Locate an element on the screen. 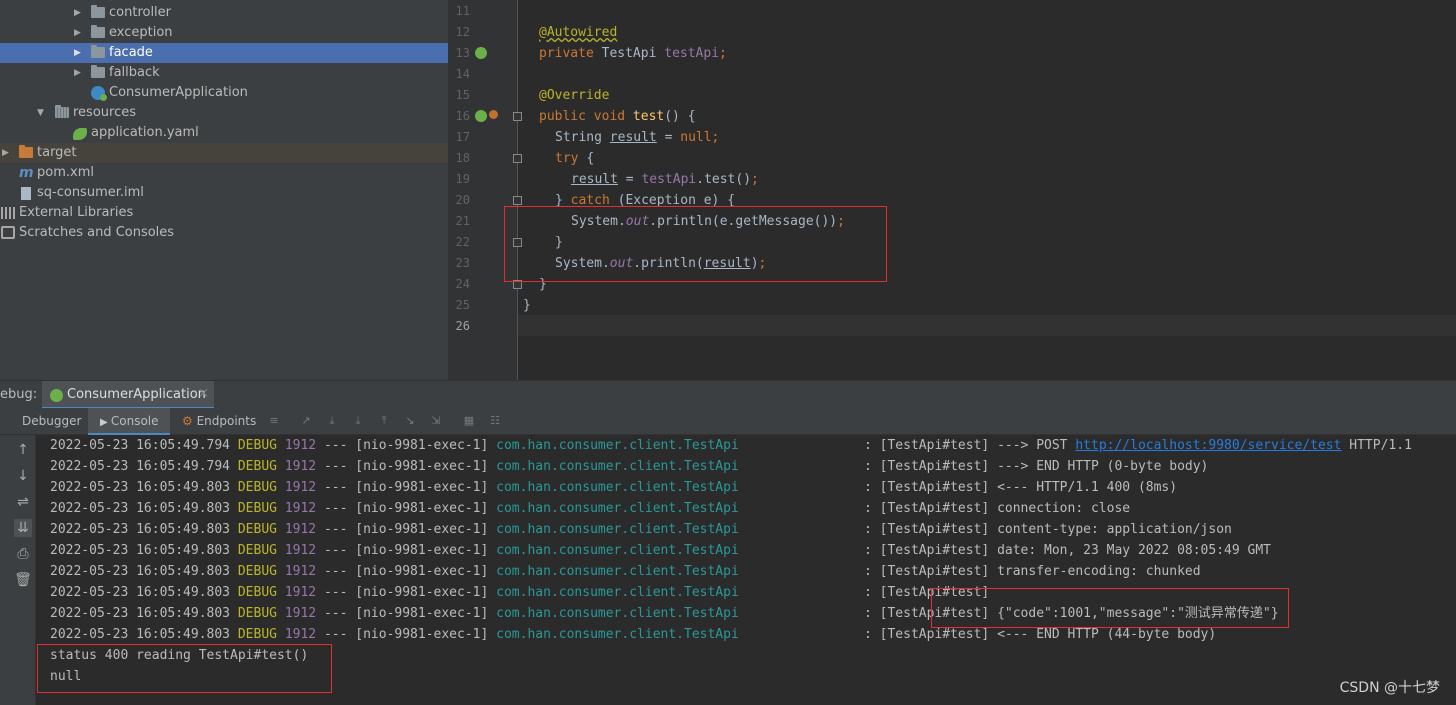 The width and height of the screenshot is (1456, 705). evaluate-expression-icon: ⇲ is located at coordinates (436, 421).